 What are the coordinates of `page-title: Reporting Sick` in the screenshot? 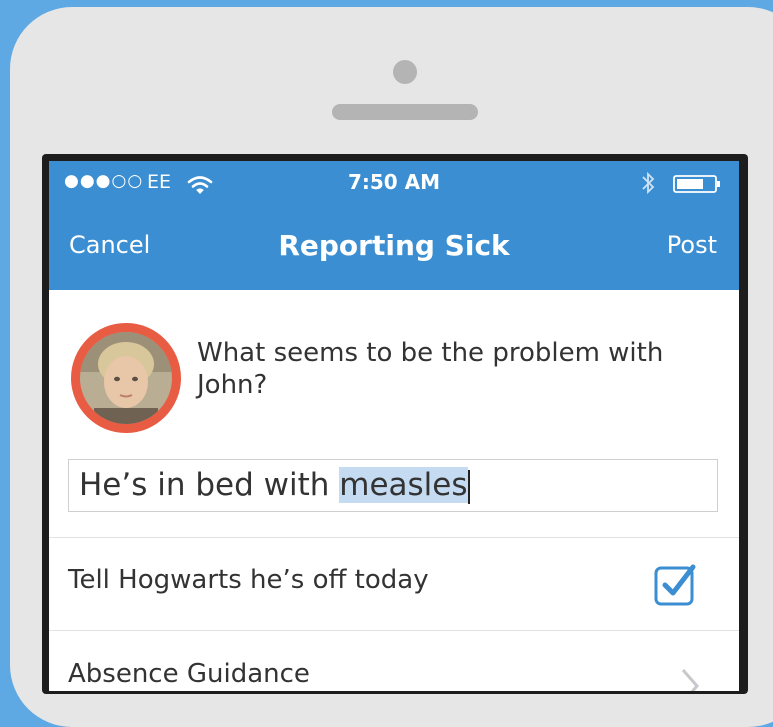 It's located at (394, 245).